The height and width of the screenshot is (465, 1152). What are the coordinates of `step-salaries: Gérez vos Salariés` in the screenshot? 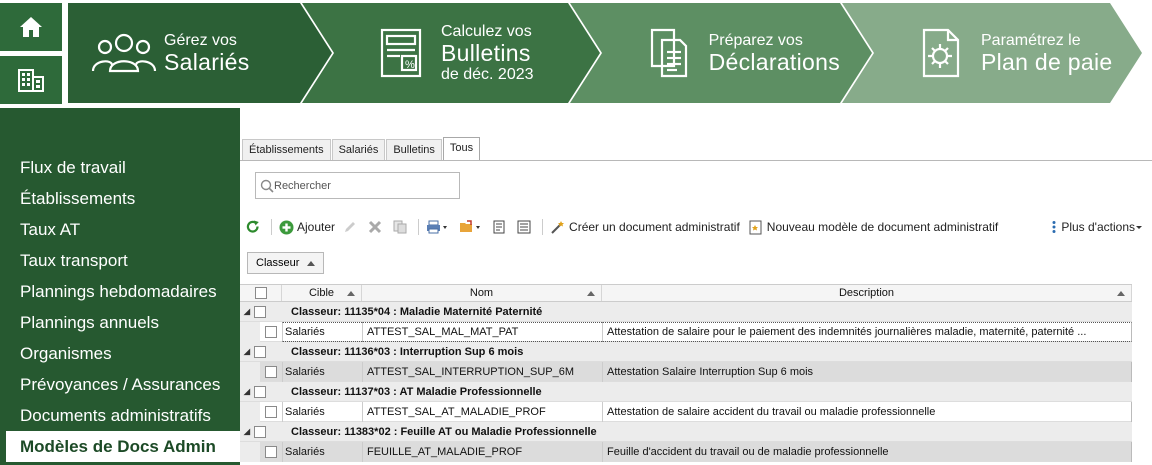 It's located at (189, 53).